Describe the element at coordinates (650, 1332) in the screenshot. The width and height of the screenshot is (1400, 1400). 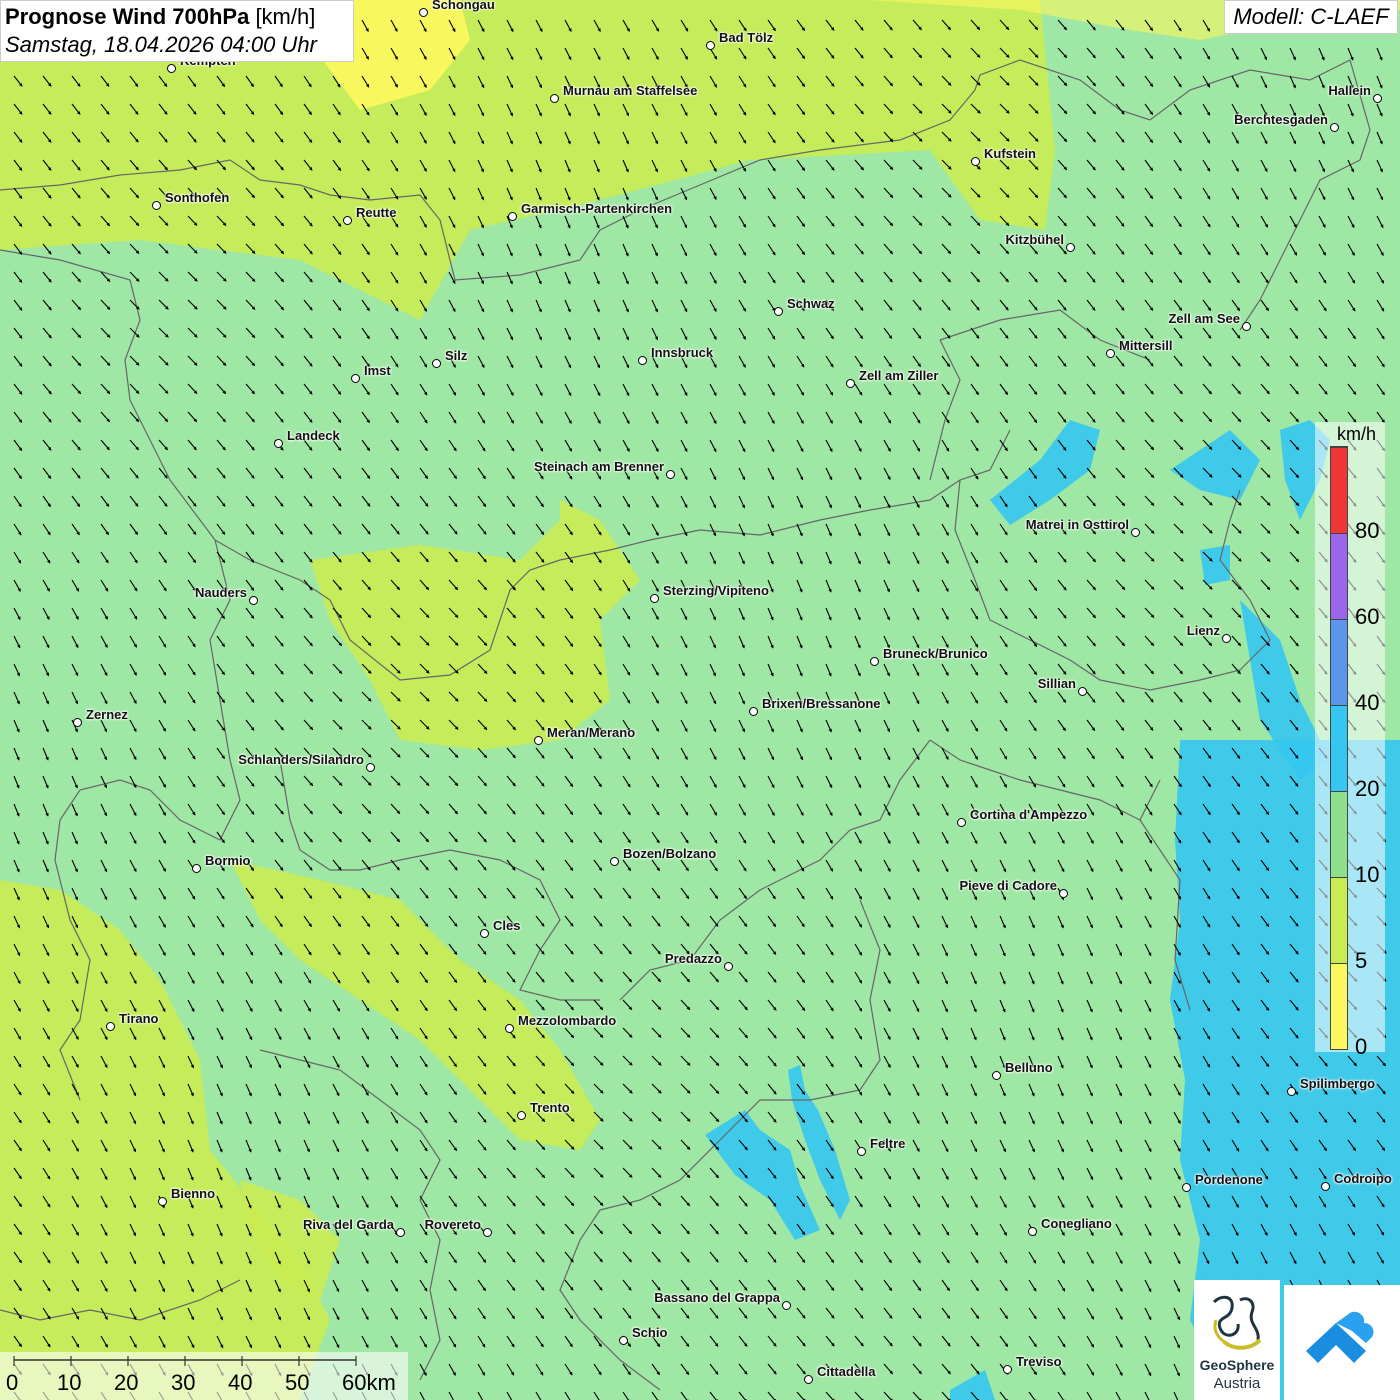
I see `city-label: Schio` at that location.